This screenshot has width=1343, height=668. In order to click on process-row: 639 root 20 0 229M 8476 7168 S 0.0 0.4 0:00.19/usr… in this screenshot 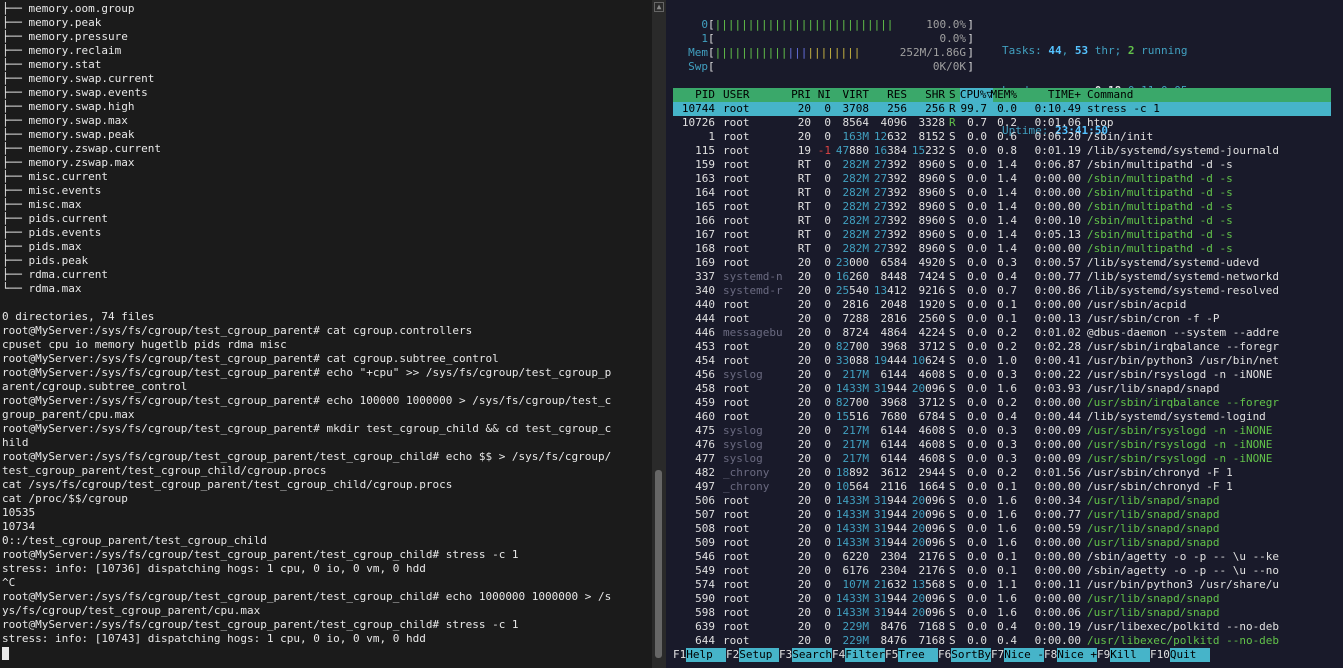, I will do `click(1002, 627)`.